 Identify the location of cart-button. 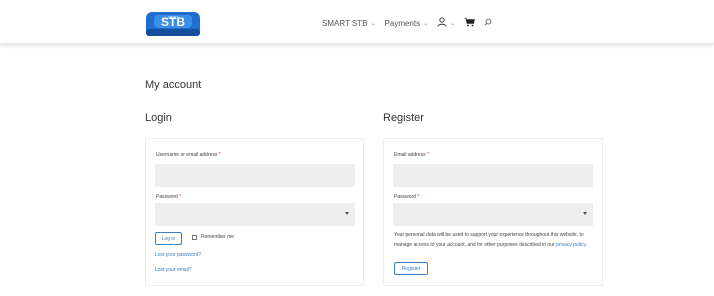
(470, 23).